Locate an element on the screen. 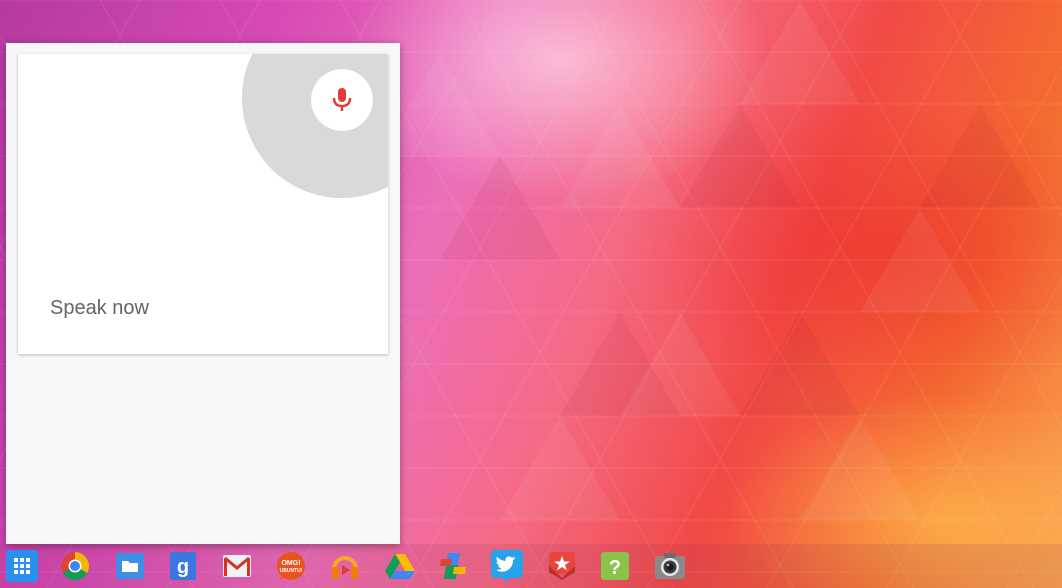  camera-icon is located at coordinates (670, 566).